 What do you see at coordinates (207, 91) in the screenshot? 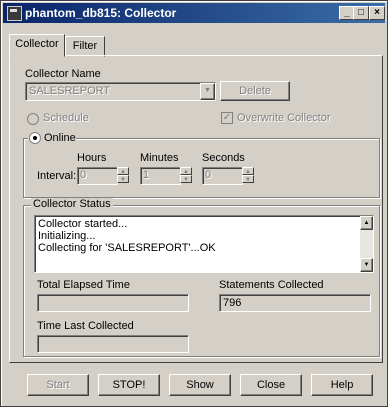
I see `chevron-down-icon: ▼` at bounding box center [207, 91].